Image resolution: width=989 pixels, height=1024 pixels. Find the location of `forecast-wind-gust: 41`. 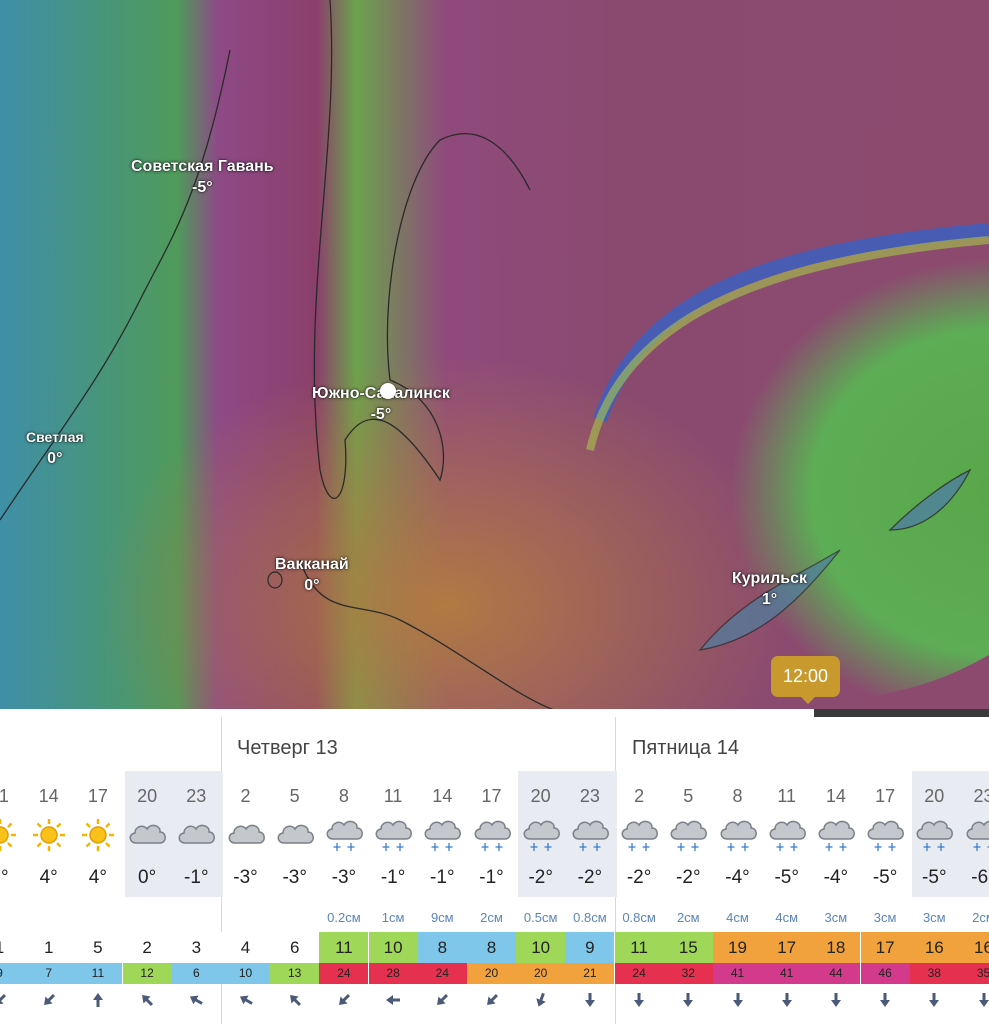

forecast-wind-gust: 41 is located at coordinates (787, 973).